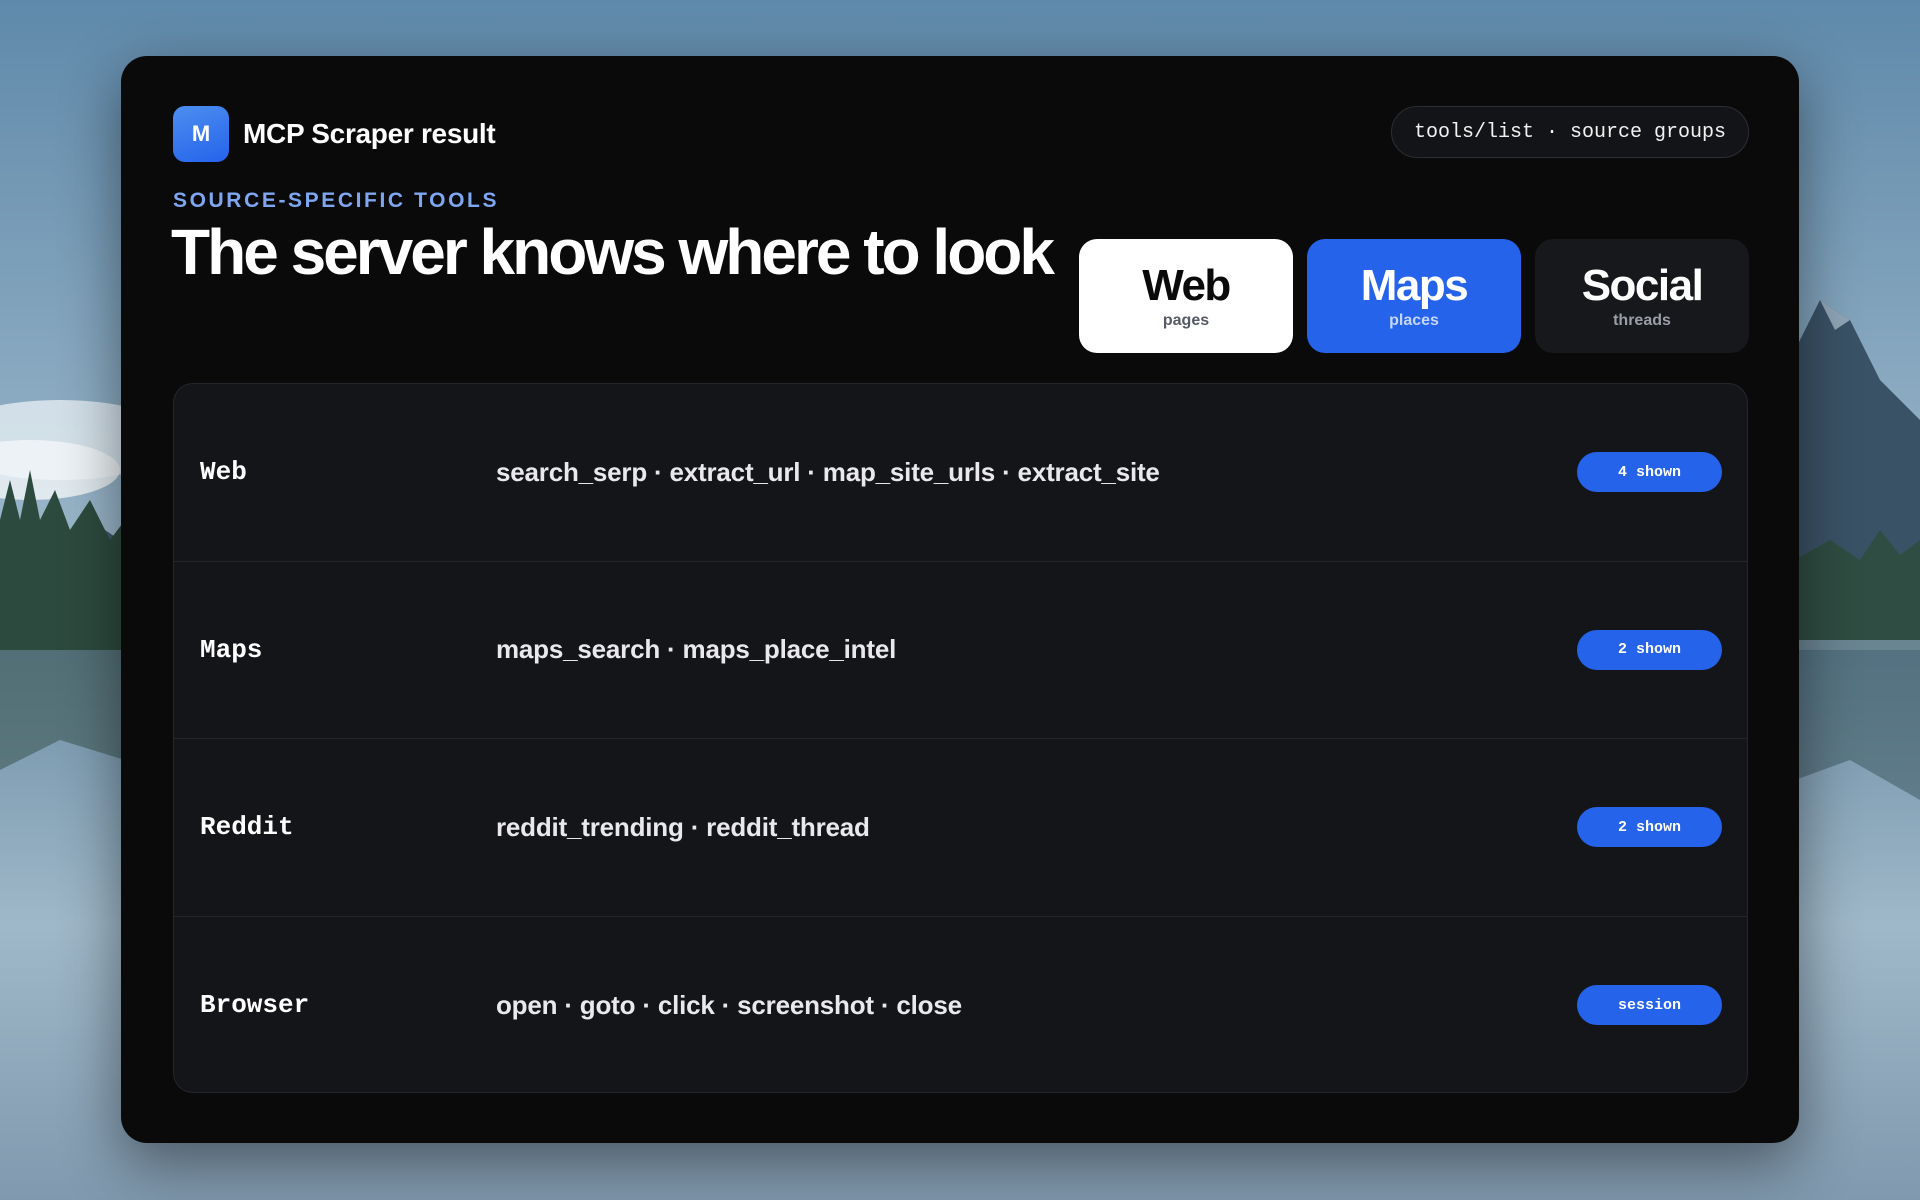 This screenshot has height=1200, width=1920. Describe the element at coordinates (336, 200) in the screenshot. I see `section-eyebrow: SOURCE-SPECIFIC TOOLS` at that location.